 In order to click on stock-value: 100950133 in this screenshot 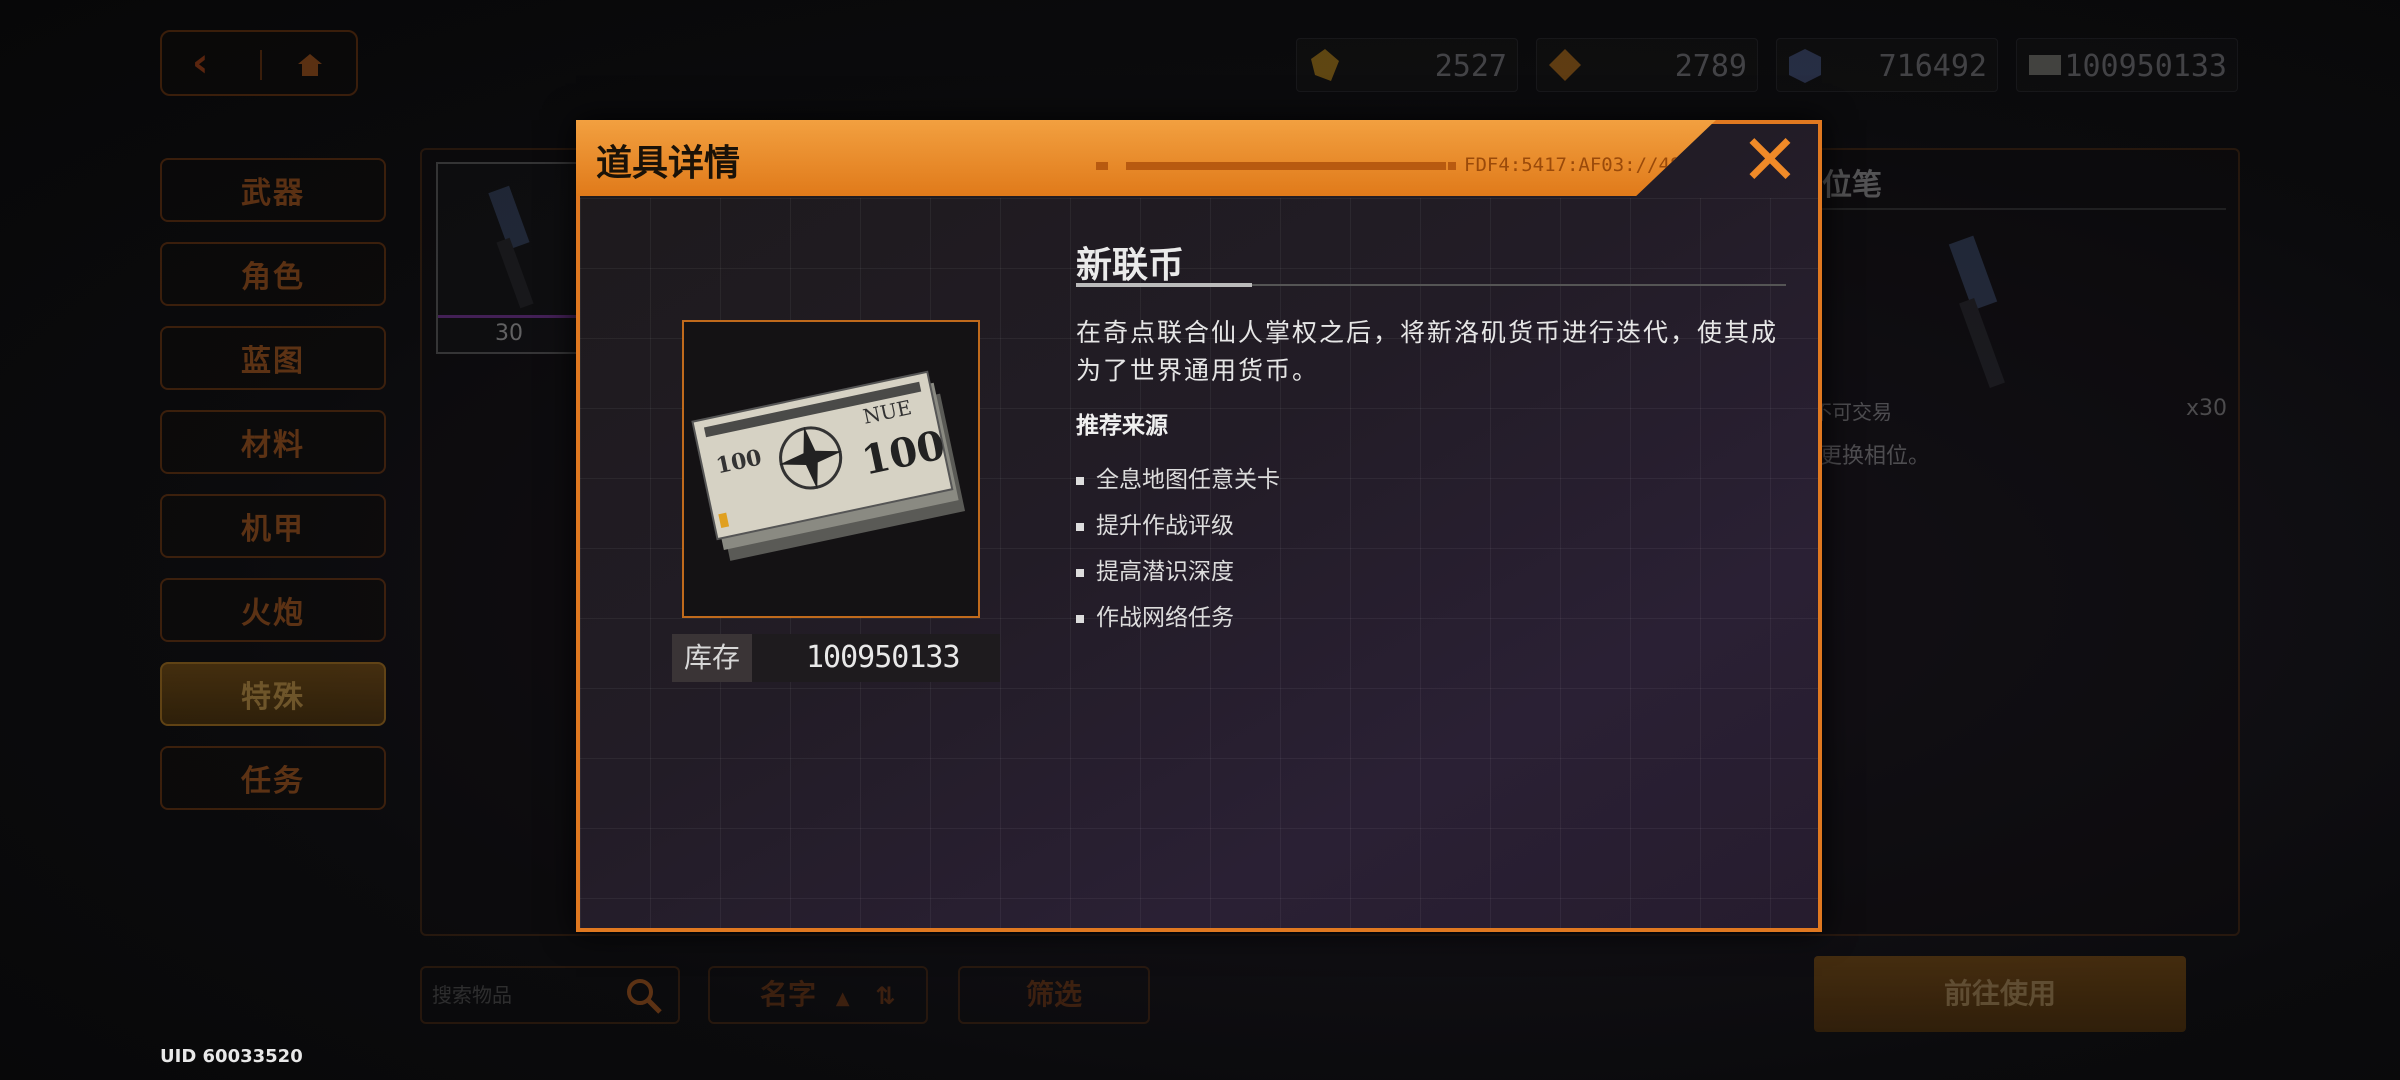, I will do `click(883, 657)`.